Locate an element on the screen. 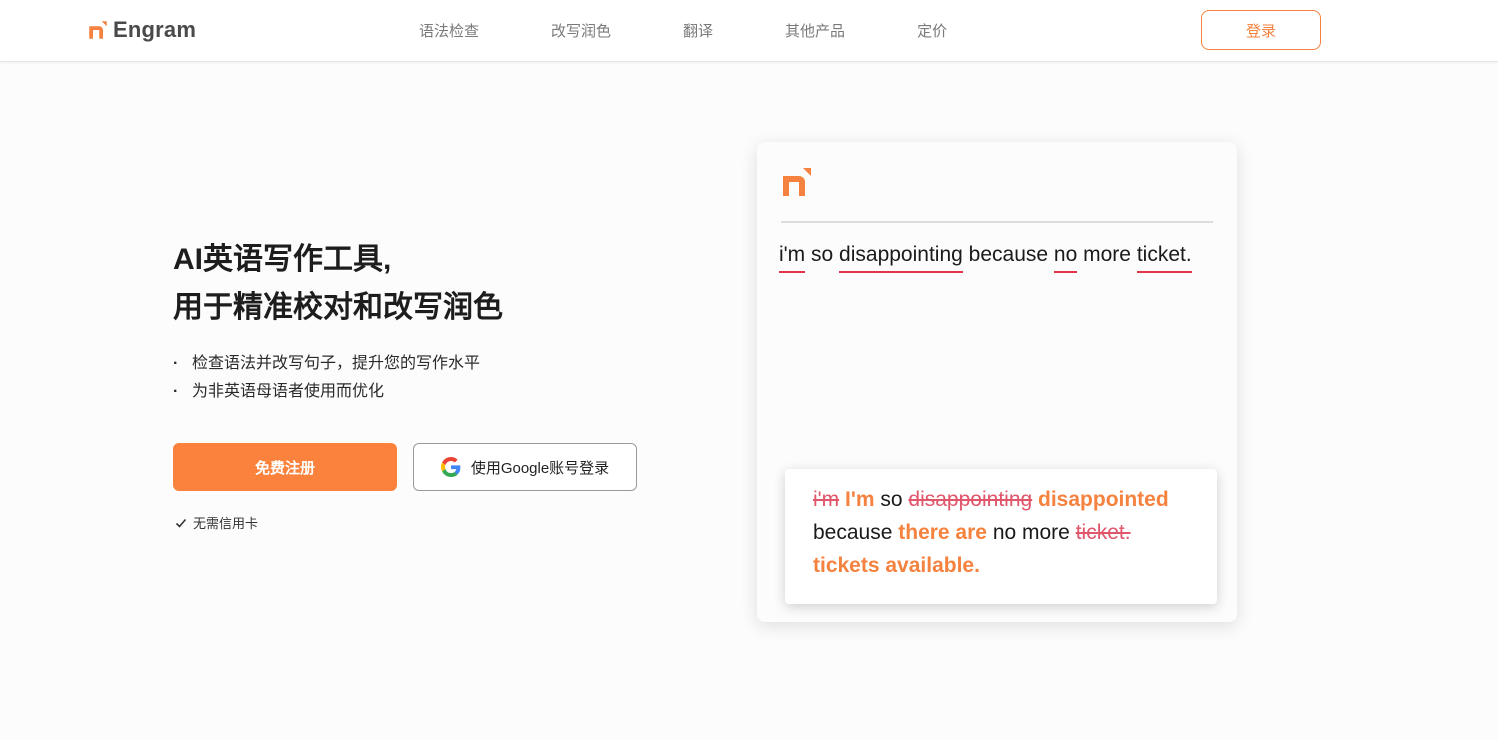 The image size is (1498, 740). feature-item: · 为非英语母语者使用而优化 is located at coordinates (326, 392).